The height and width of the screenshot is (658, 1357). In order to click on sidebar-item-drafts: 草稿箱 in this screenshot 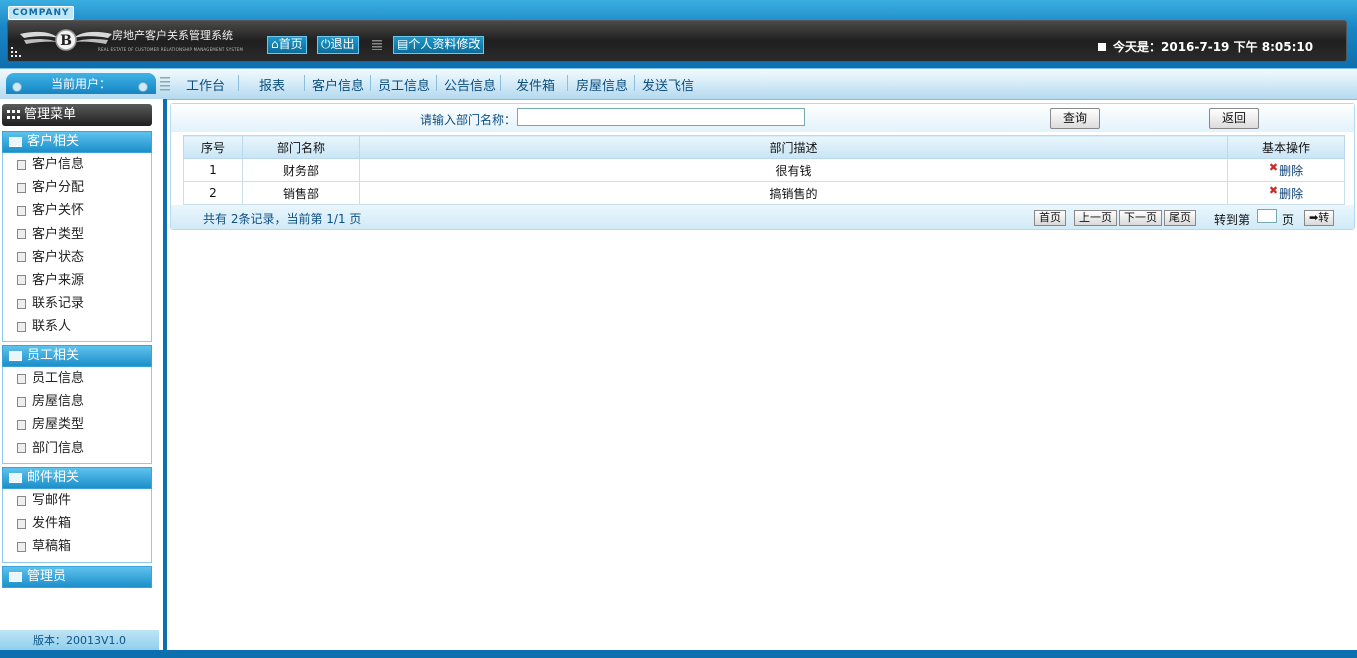, I will do `click(77, 546)`.